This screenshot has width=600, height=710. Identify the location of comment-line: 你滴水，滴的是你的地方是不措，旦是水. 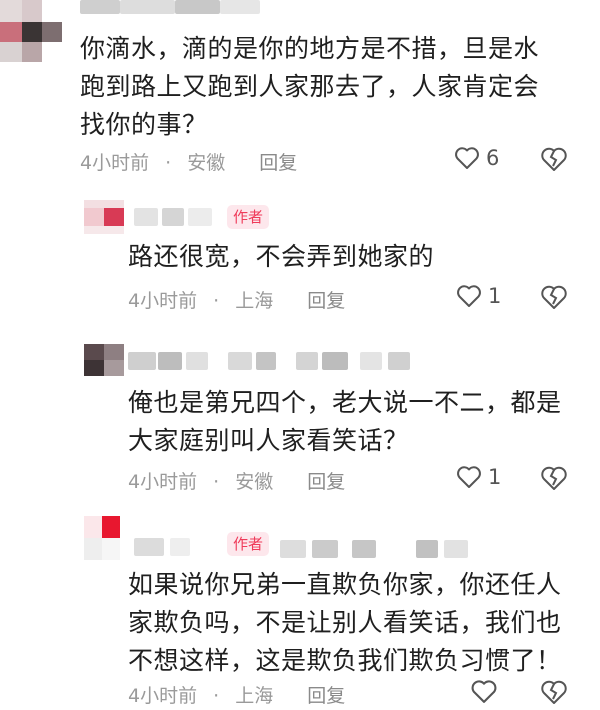
(310, 48).